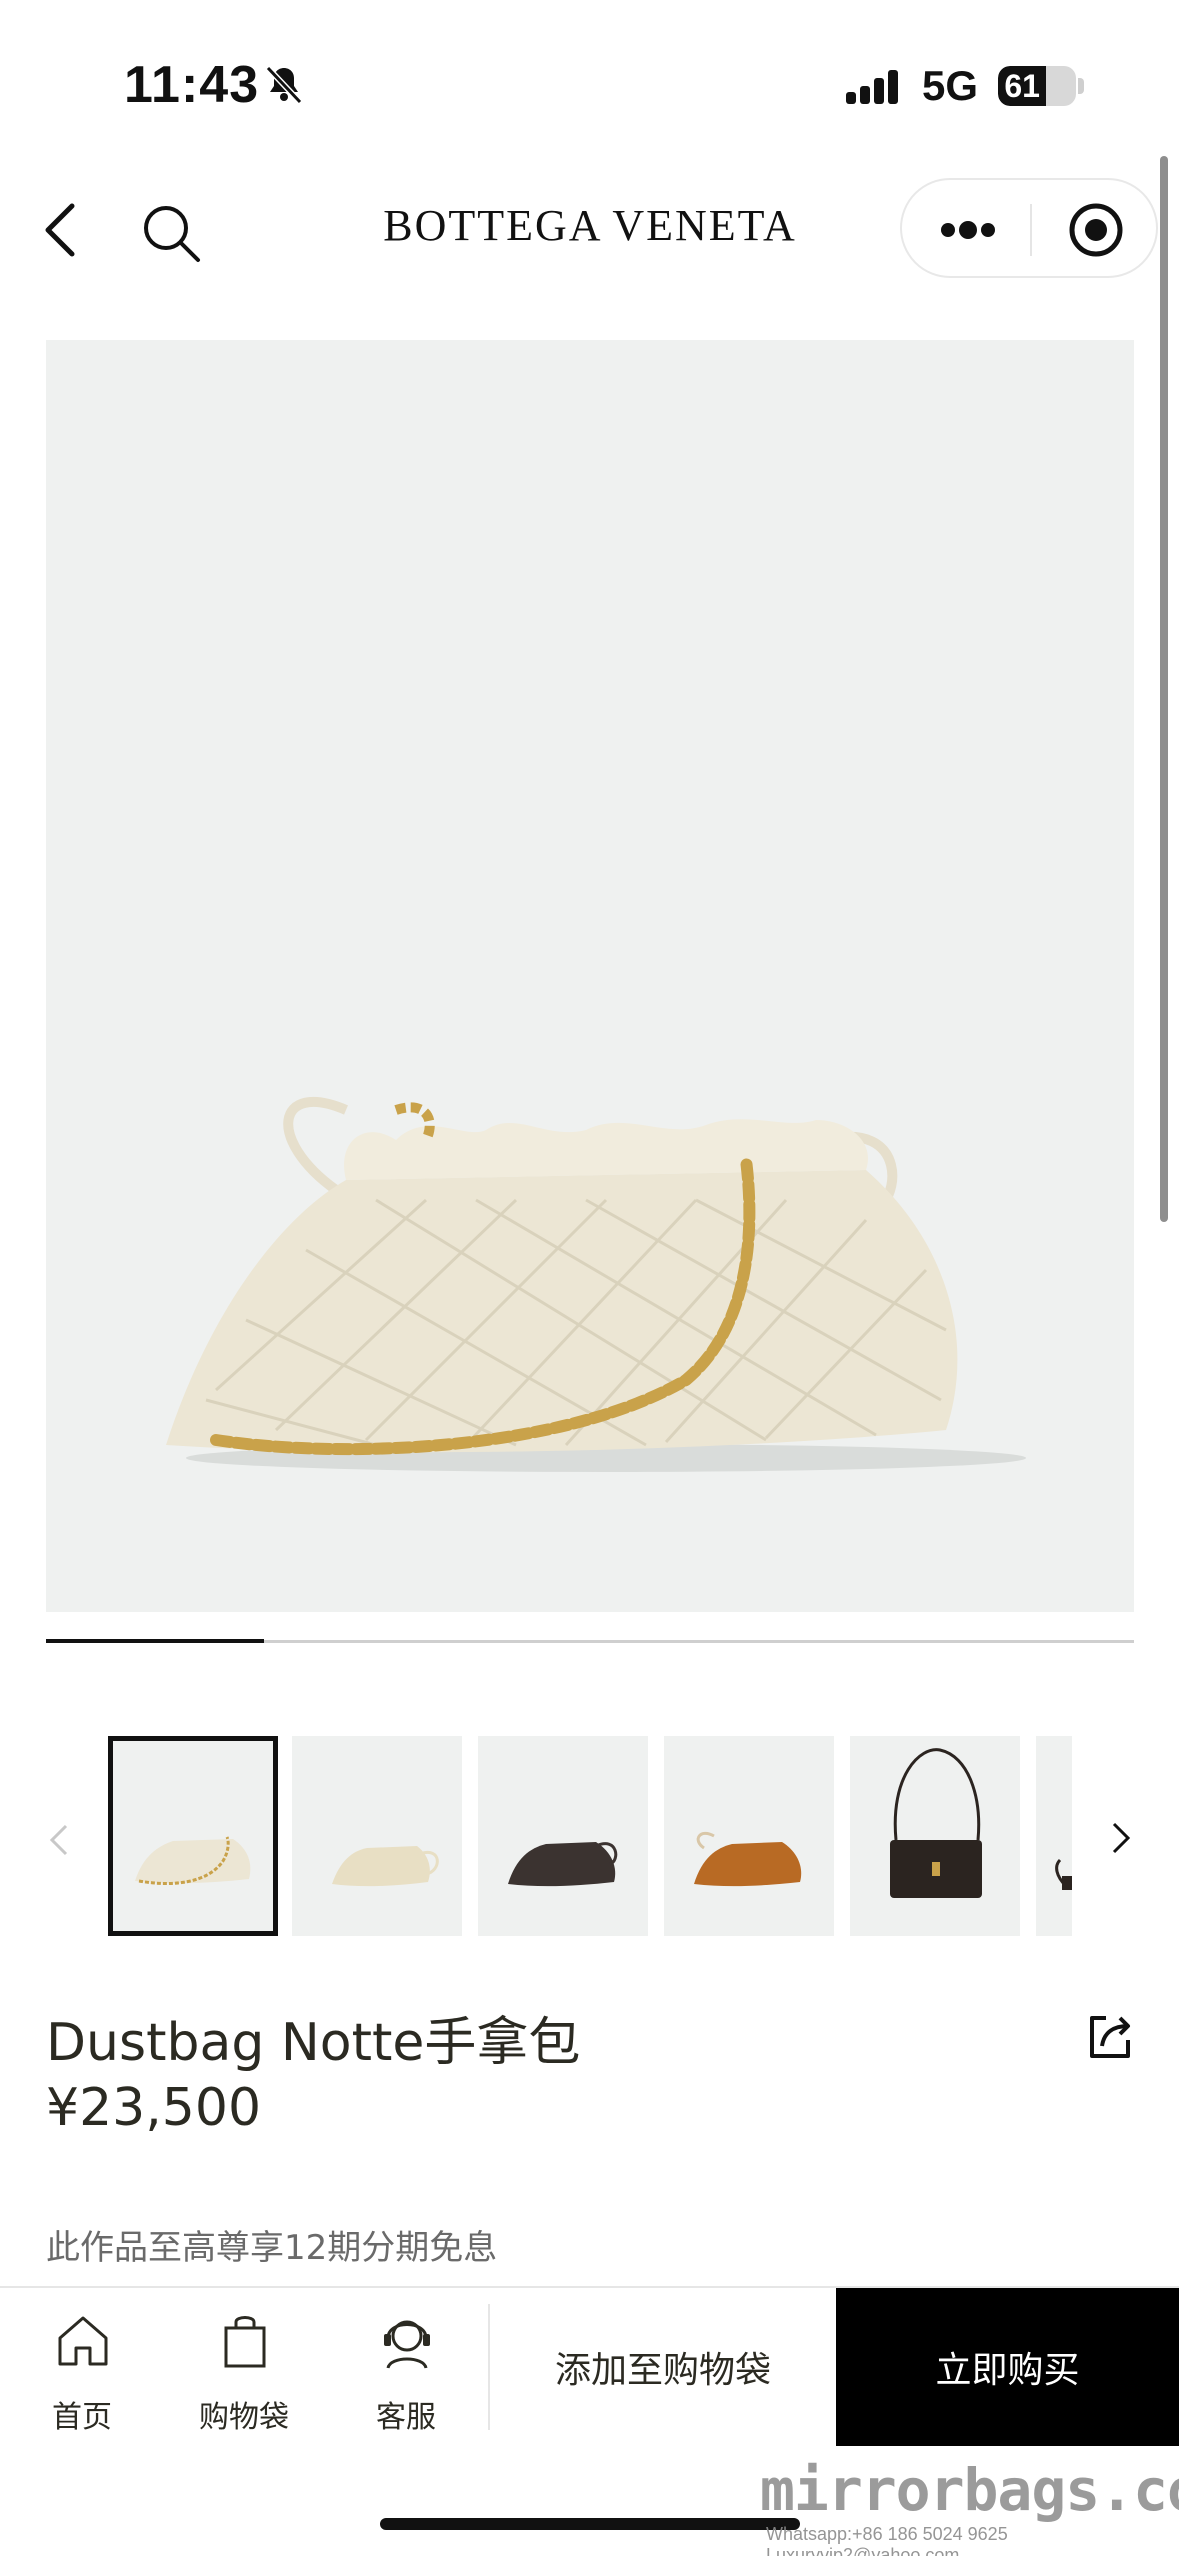  What do you see at coordinates (1007, 2367) in the screenshot?
I see `buy-now-button: 立即购买` at bounding box center [1007, 2367].